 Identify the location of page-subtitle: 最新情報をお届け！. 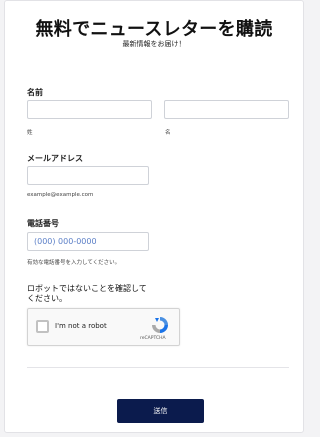
(154, 44).